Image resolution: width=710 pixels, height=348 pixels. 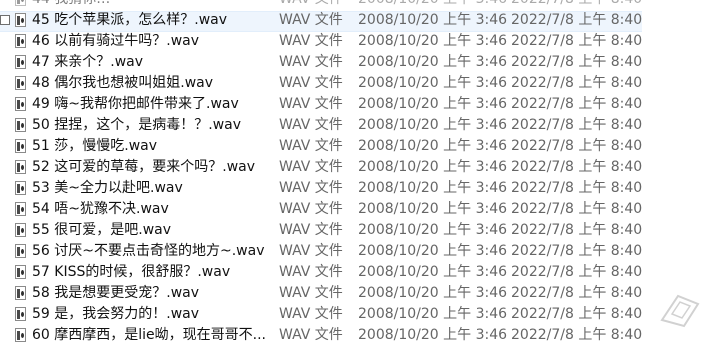 I want to click on file-name: 50 捏捏，这个，是病毒！？.wav, so click(x=152, y=125).